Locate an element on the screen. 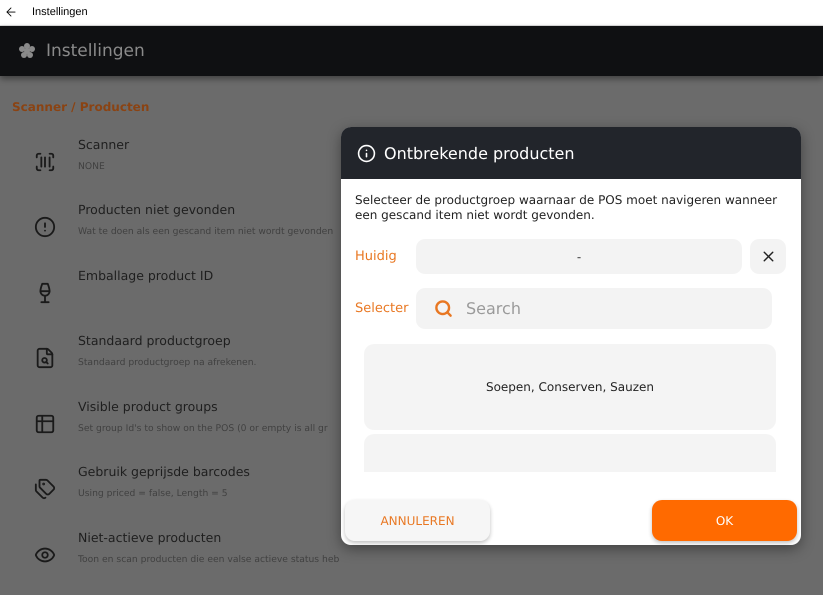  window-title: Instellingen is located at coordinates (60, 12).